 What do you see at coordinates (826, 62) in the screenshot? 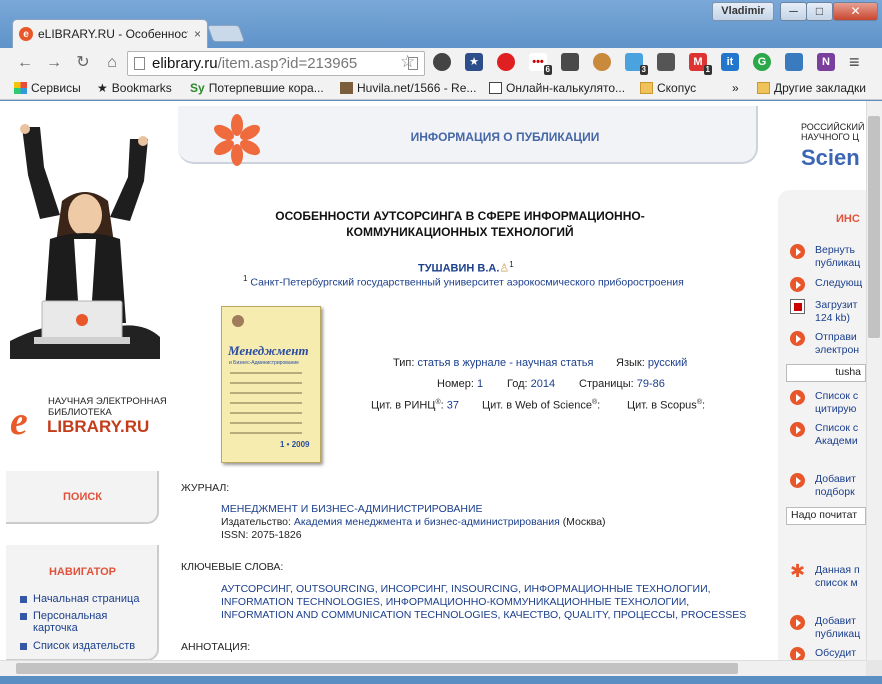
I see `onenote-extension-icon: N` at bounding box center [826, 62].